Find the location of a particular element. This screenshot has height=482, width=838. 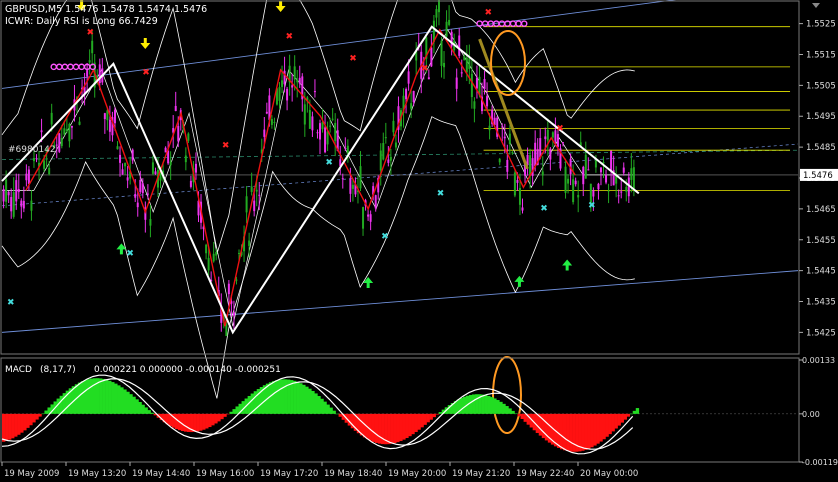

price-tick-label: 1.5455 is located at coordinates (821, 241).